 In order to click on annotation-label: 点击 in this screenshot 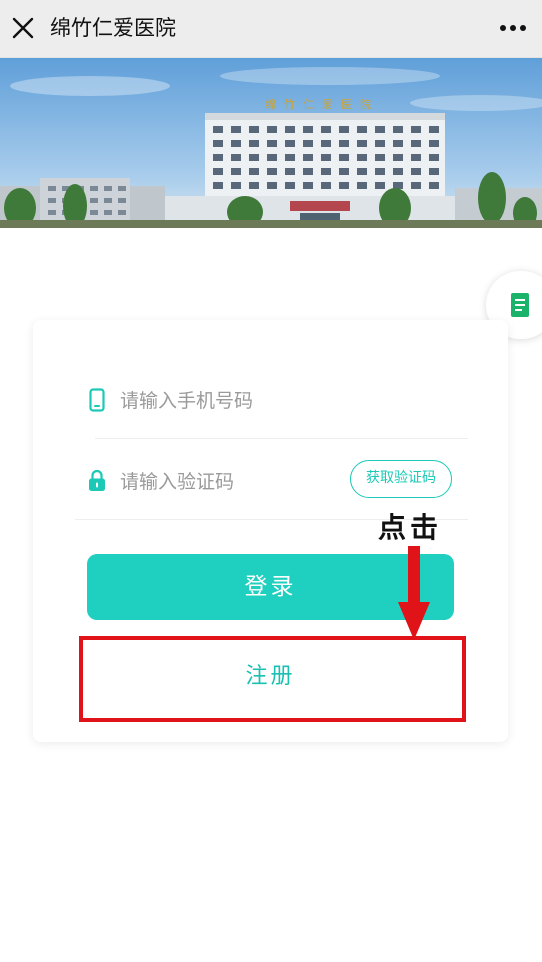, I will do `click(410, 527)`.